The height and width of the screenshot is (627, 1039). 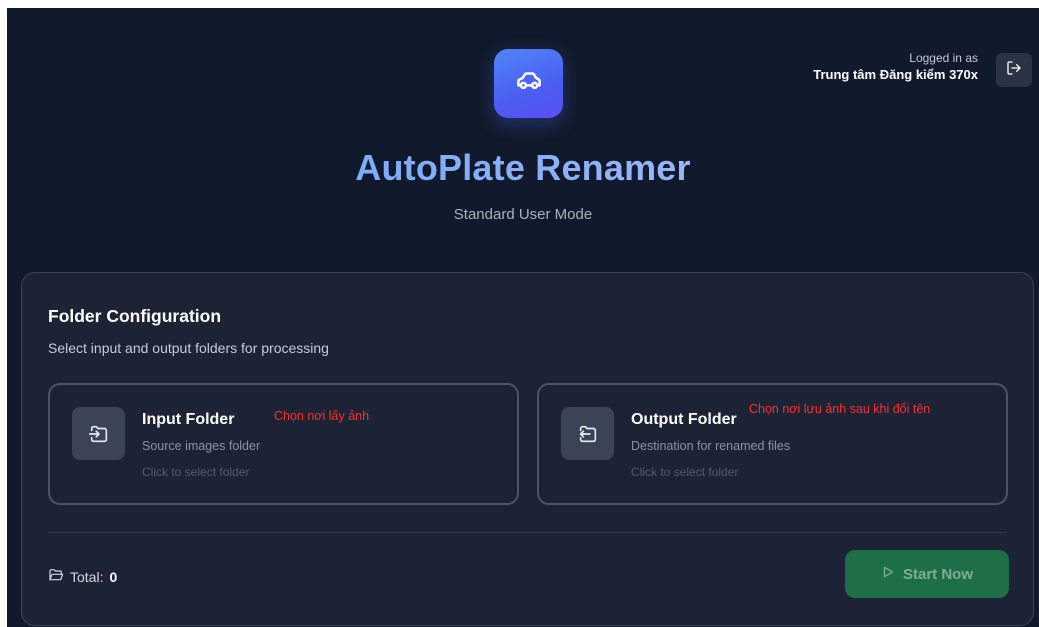 I want to click on car-icon, so click(x=529, y=83).